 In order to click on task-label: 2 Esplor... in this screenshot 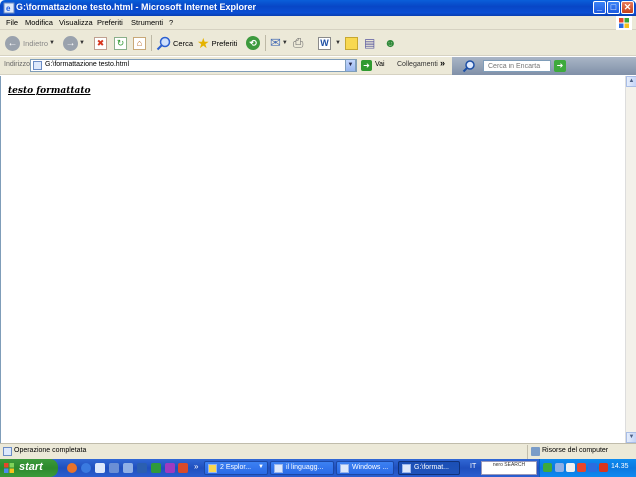, I will do `click(236, 467)`.